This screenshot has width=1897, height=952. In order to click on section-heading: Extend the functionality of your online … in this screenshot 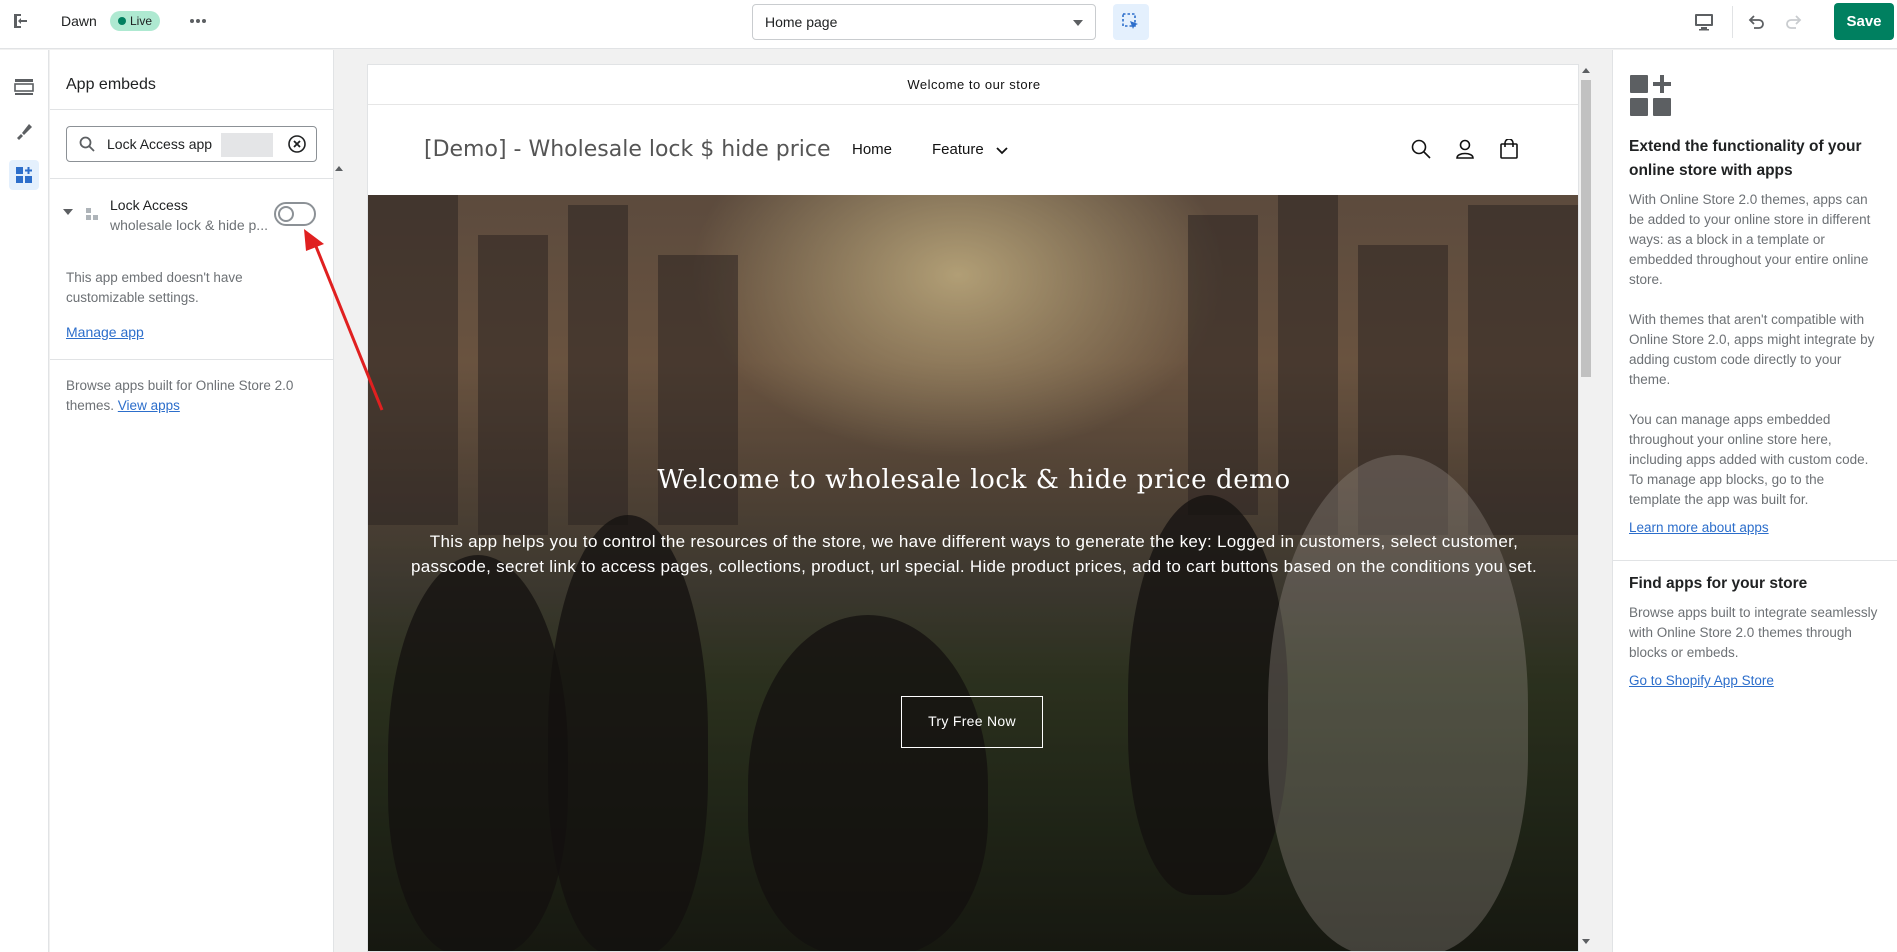, I will do `click(1745, 158)`.